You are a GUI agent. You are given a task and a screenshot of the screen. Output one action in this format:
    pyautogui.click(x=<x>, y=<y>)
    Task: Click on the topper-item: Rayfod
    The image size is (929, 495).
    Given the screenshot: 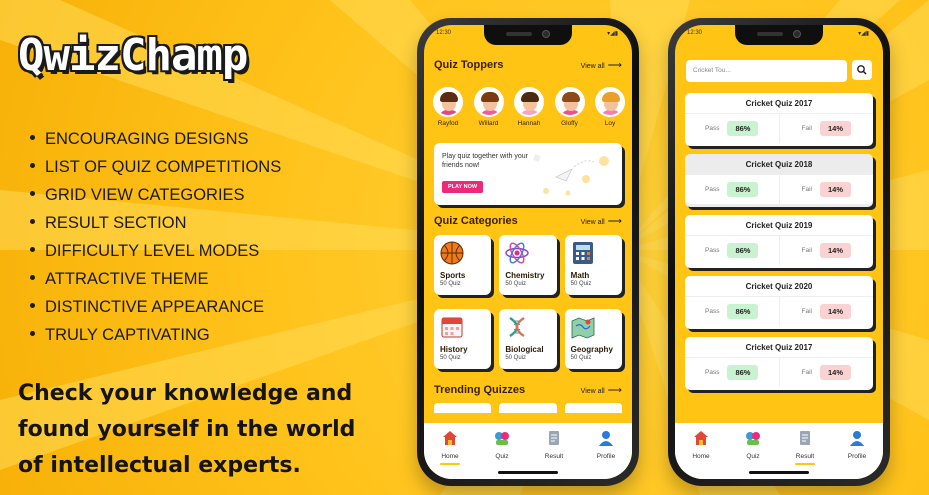 What is the action you would take?
    pyautogui.click(x=448, y=107)
    